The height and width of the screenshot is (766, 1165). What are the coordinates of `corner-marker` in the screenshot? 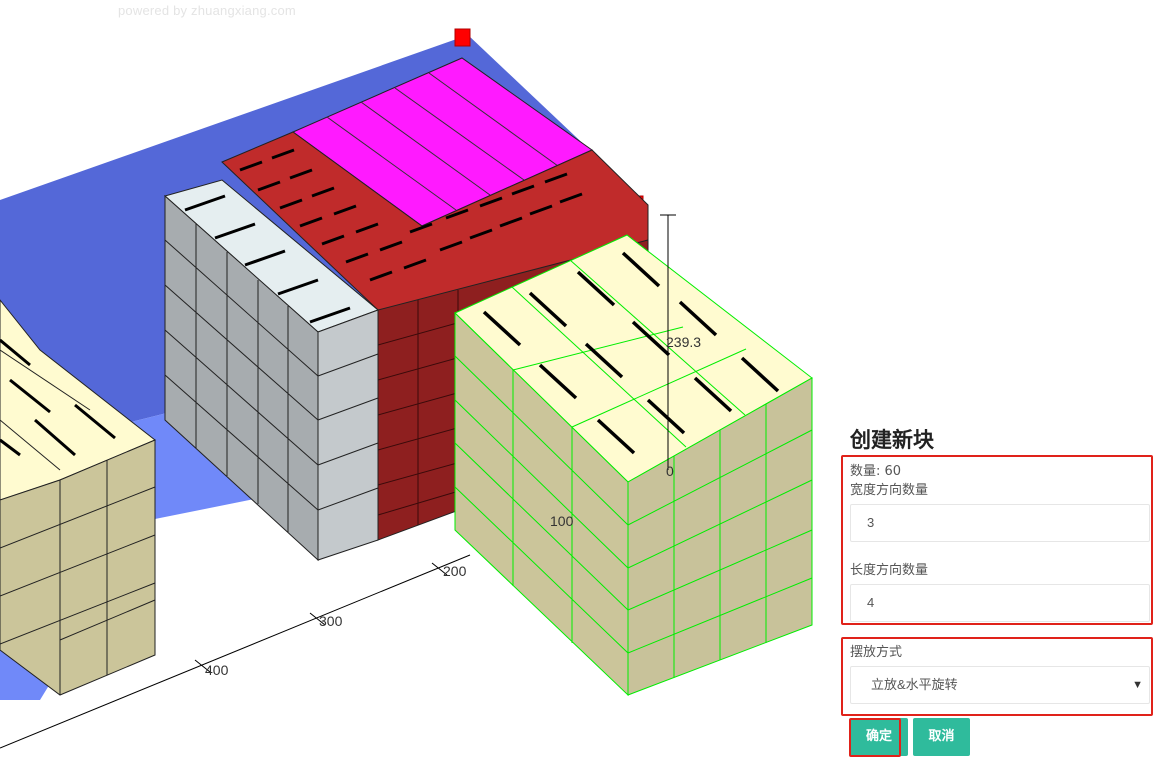 It's located at (462, 37).